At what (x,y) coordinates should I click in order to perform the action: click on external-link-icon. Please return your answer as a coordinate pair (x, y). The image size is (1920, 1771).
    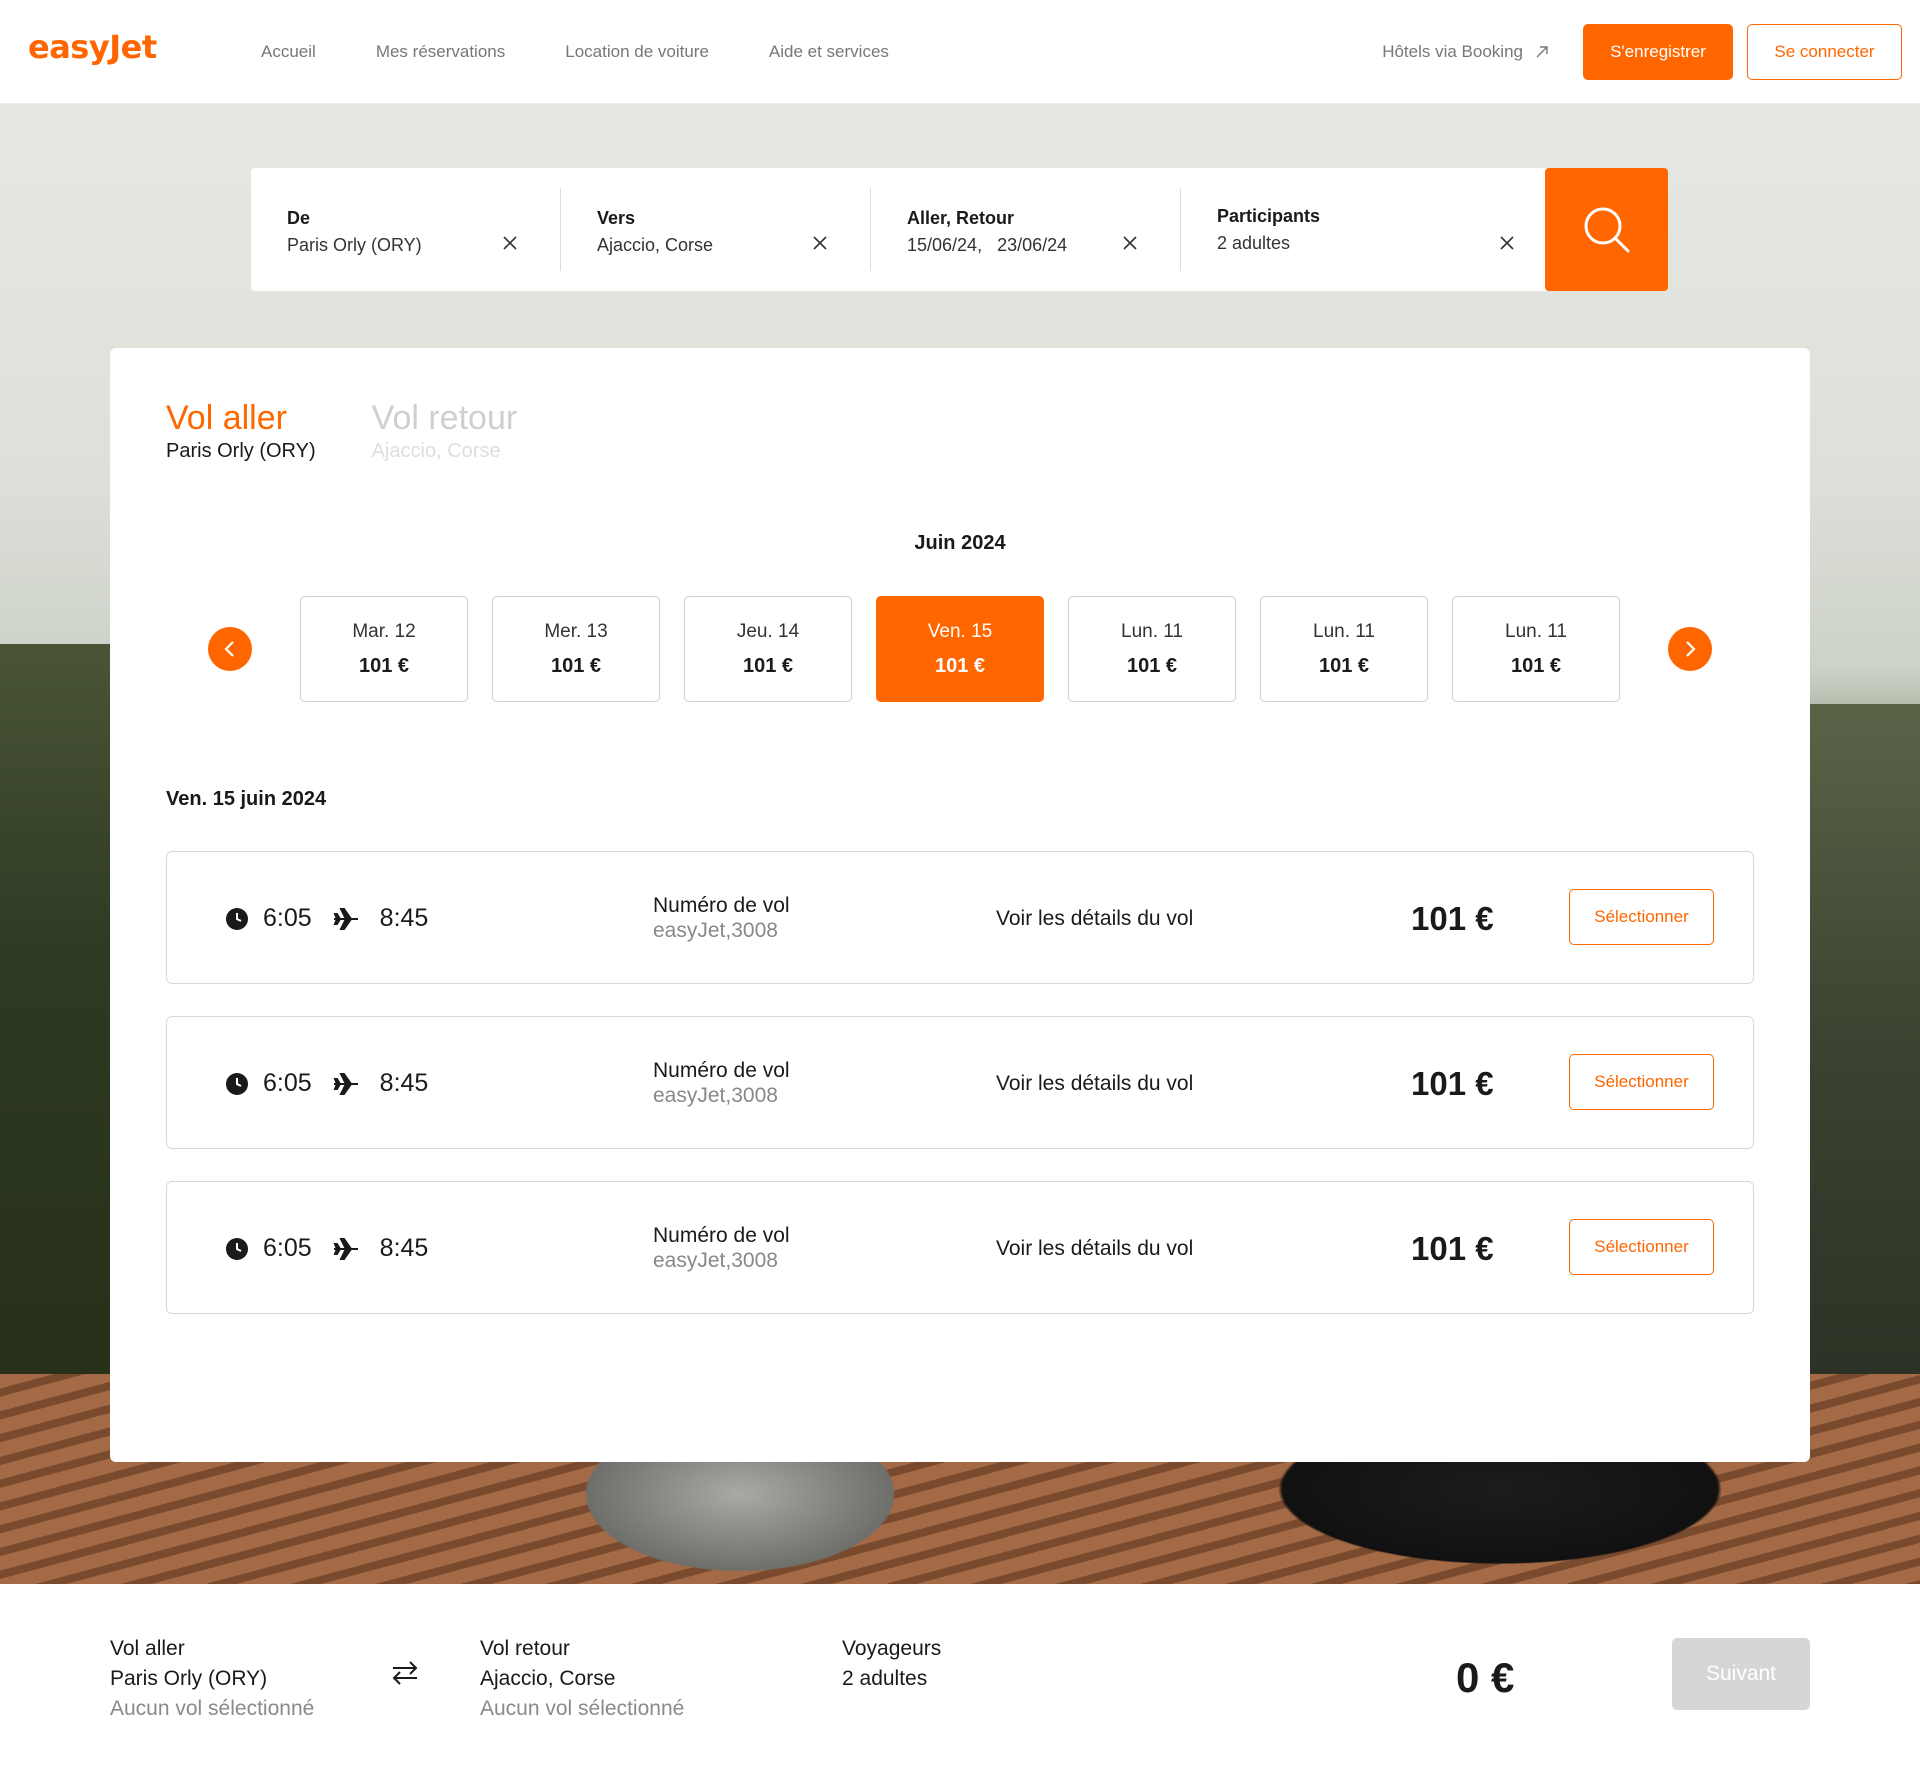
    Looking at the image, I should click on (1542, 52).